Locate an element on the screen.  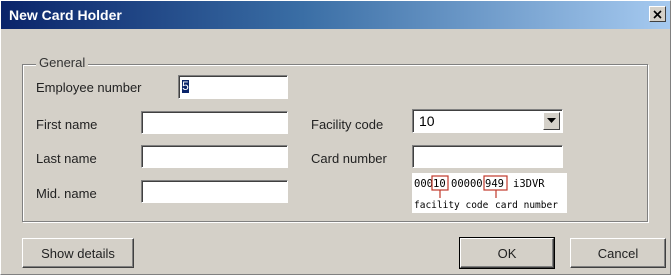
facility-caption: facility code is located at coordinates (451, 205).